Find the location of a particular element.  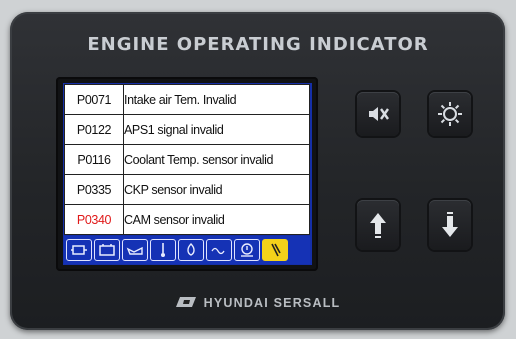

scroll-down-button is located at coordinates (450, 225).